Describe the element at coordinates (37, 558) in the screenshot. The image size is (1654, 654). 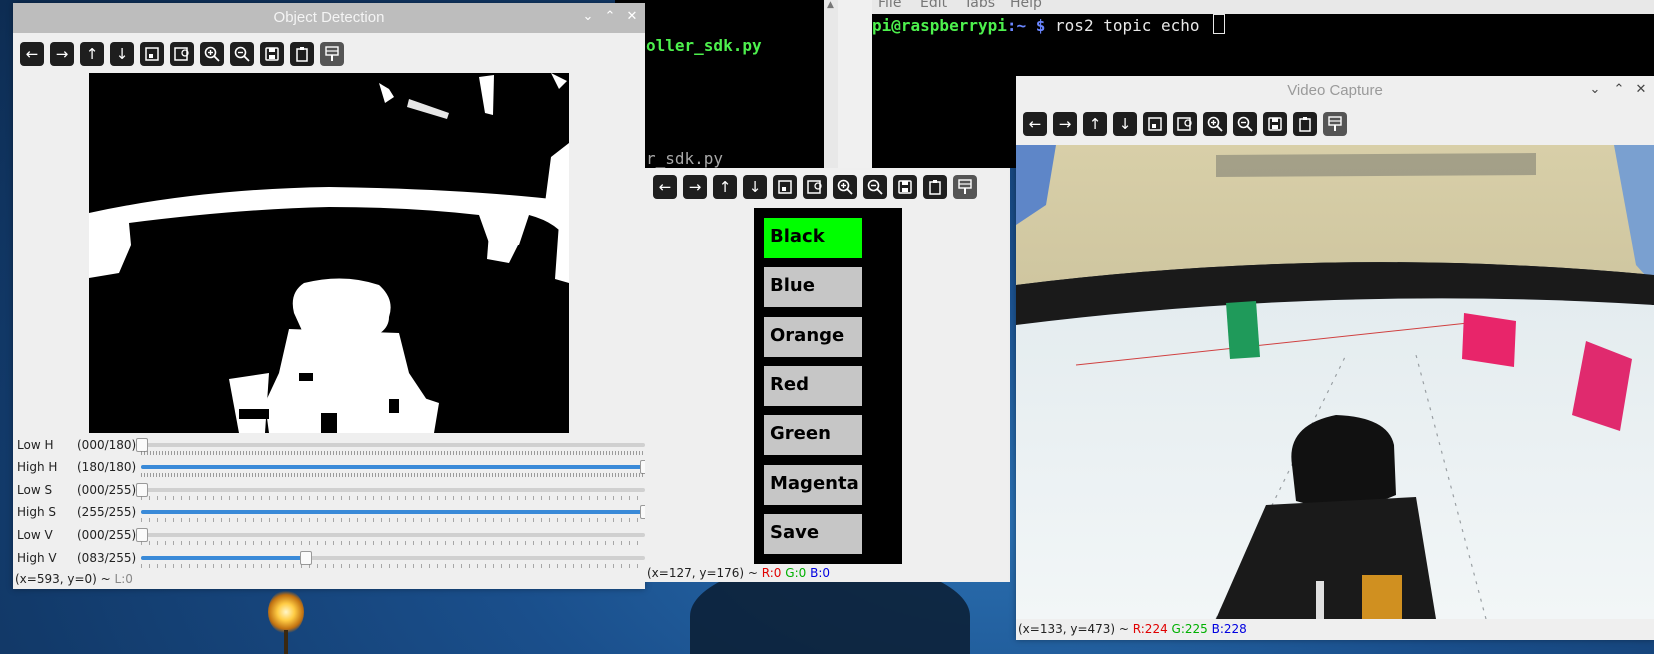
I see `slider-label: High V` at that location.